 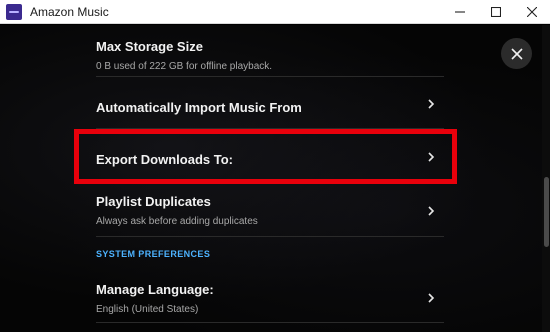 I want to click on setting-subtitle: 0 B used of 222 GB for offline playback., so click(x=184, y=66).